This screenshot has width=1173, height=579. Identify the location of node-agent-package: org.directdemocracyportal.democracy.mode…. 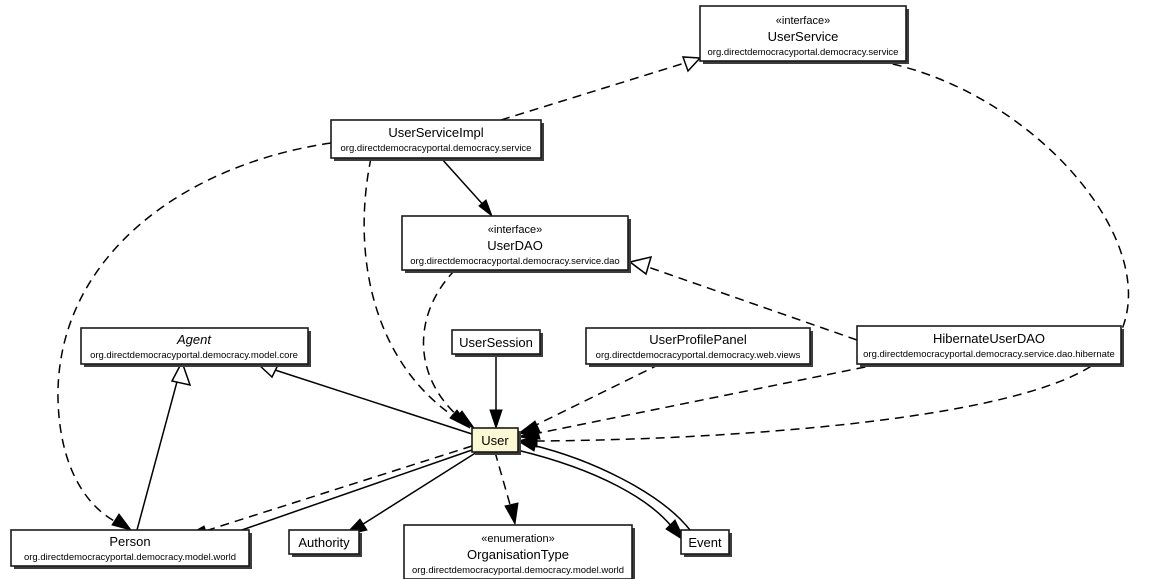
(194, 355).